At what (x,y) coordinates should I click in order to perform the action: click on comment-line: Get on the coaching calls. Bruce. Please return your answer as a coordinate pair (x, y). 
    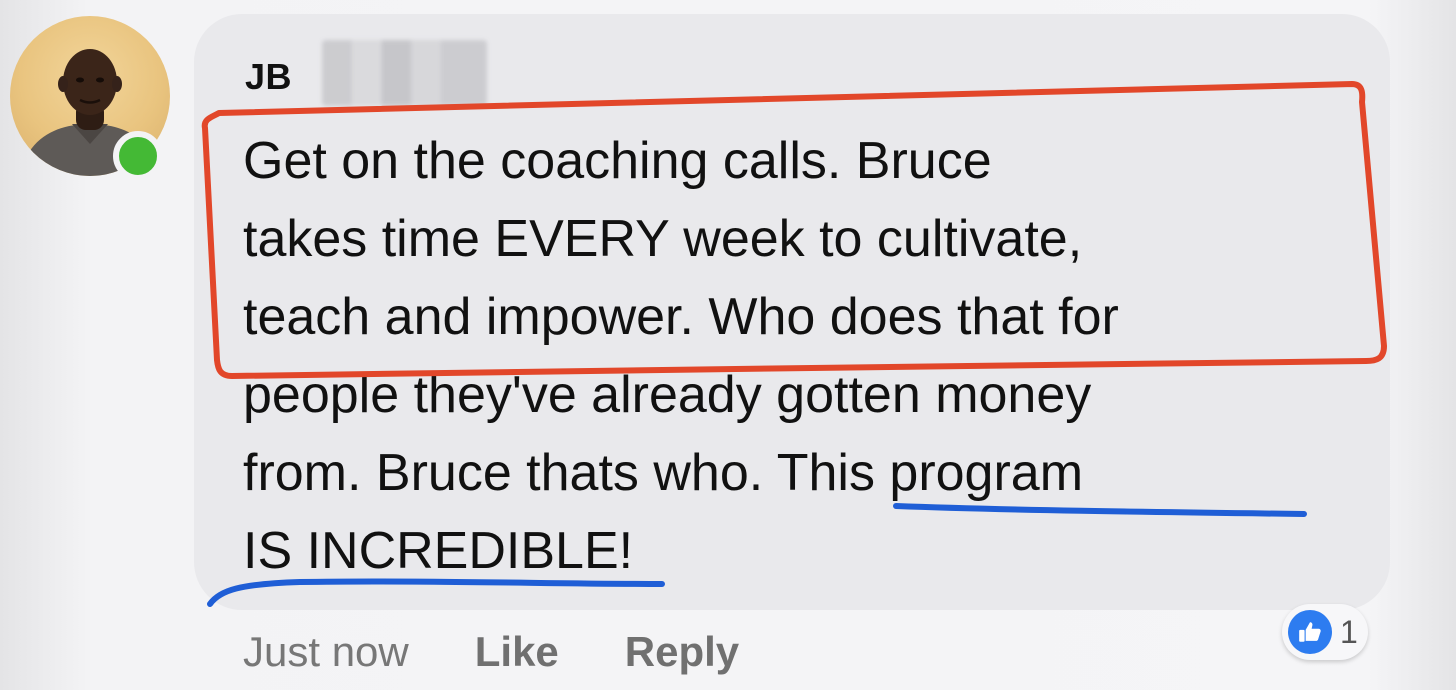
    Looking at the image, I should click on (617, 161).